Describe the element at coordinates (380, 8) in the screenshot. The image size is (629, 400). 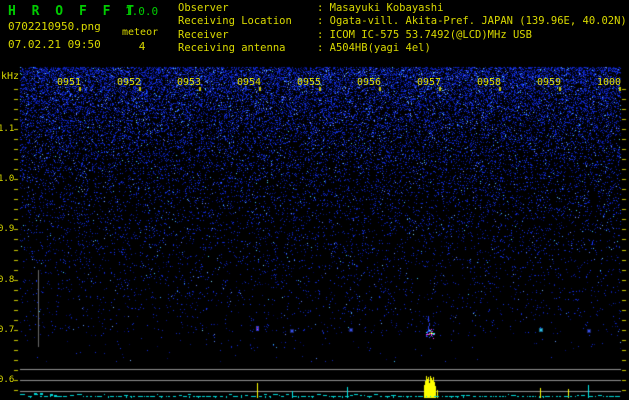
I see `station-row-value: : Masayuki Kobayashi` at that location.